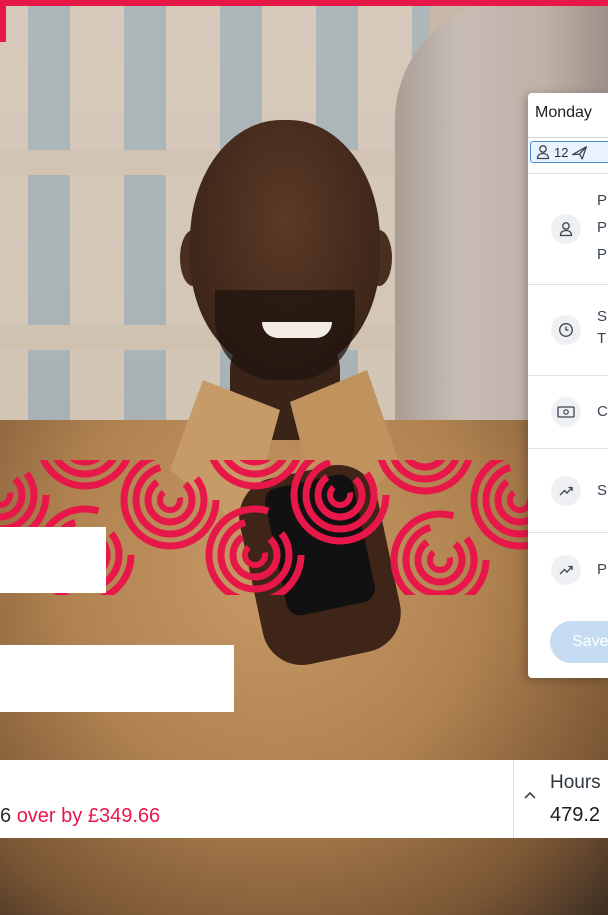 The width and height of the screenshot is (608, 915). I want to click on card-row-sales: S, so click(568, 490).